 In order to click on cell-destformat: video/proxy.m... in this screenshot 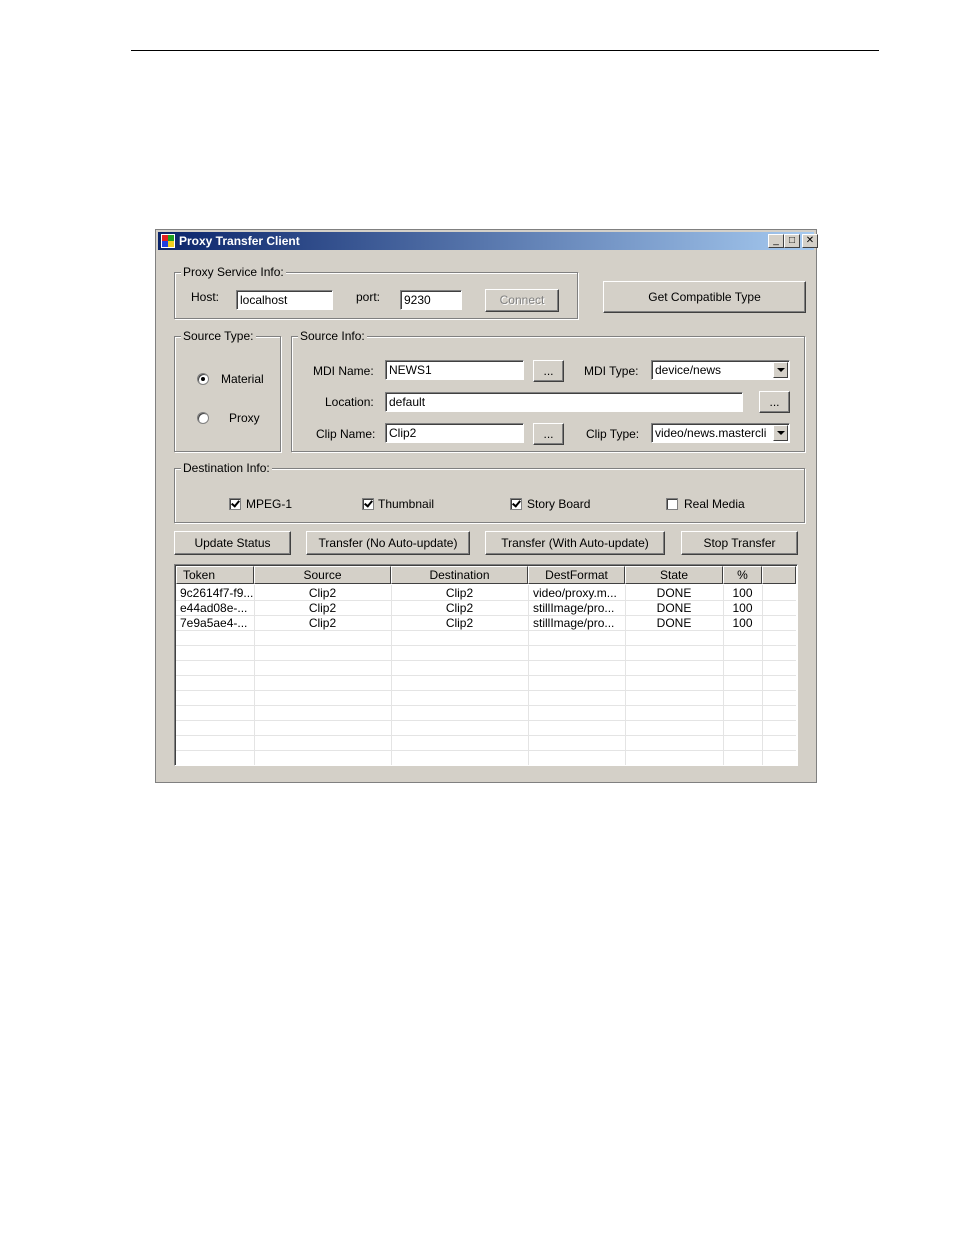, I will do `click(575, 593)`.